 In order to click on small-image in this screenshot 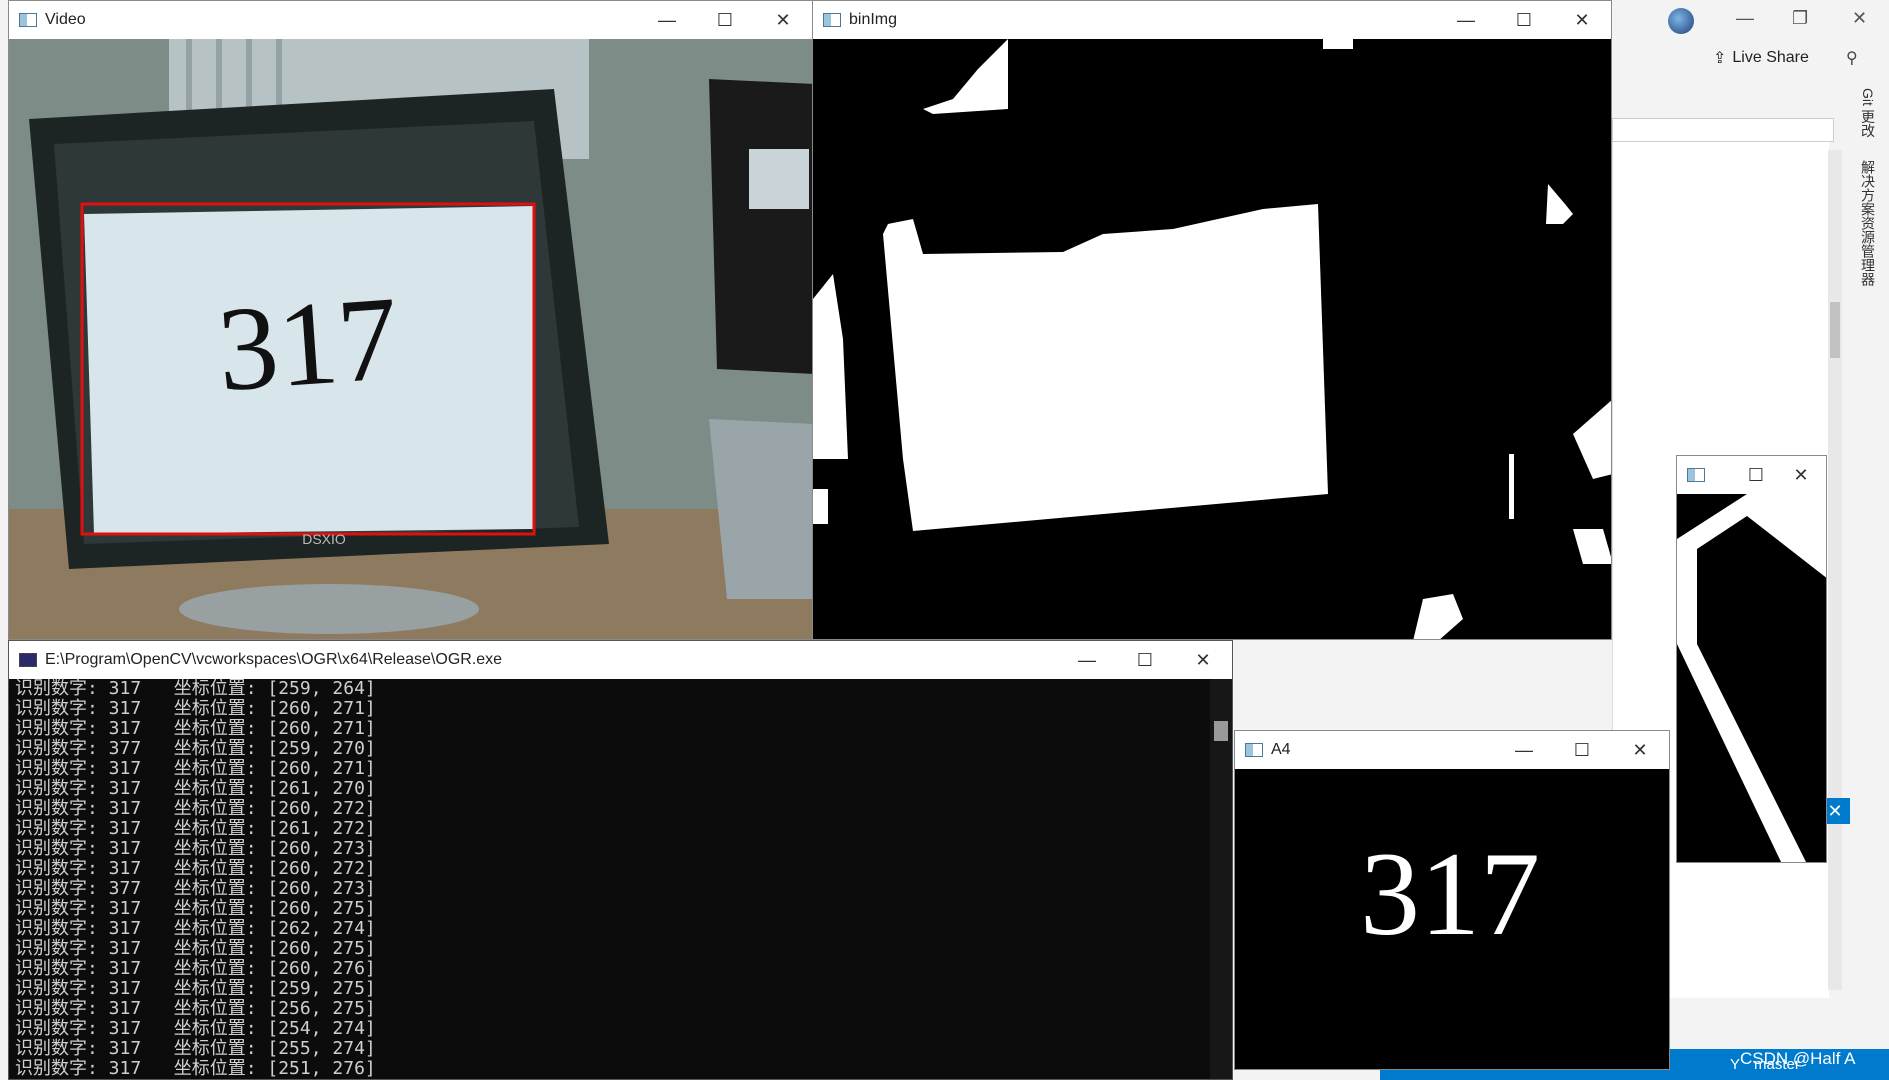, I will do `click(1751, 678)`.